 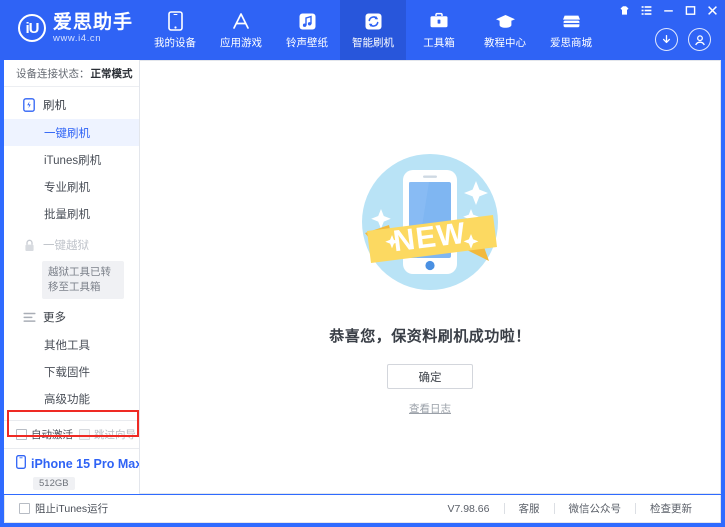 What do you see at coordinates (77, 38) in the screenshot?
I see `logo-url: www.i4.cn` at bounding box center [77, 38].